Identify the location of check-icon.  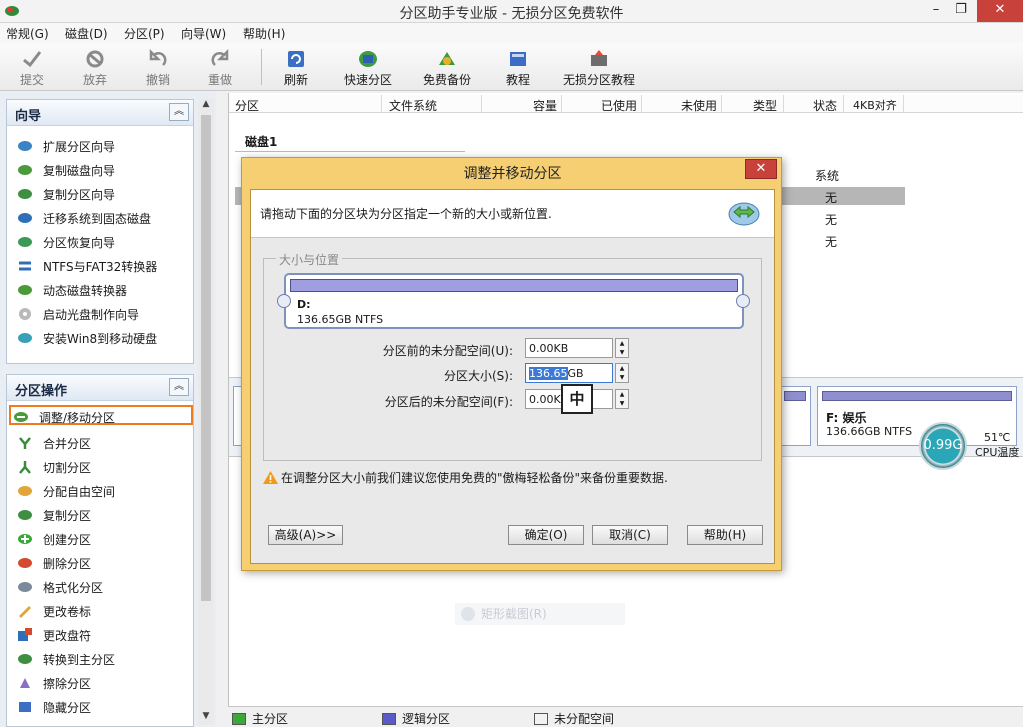
(32, 59).